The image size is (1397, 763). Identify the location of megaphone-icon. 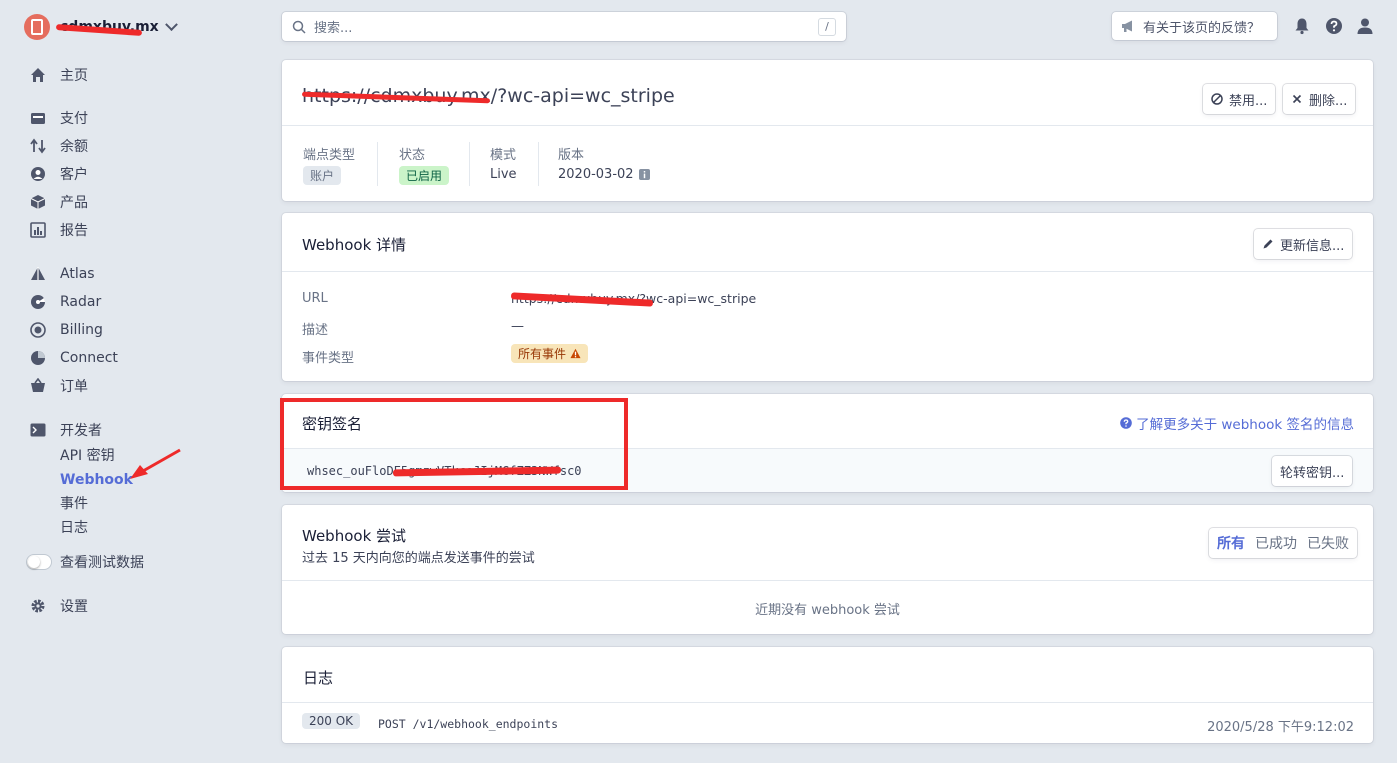
(1127, 26).